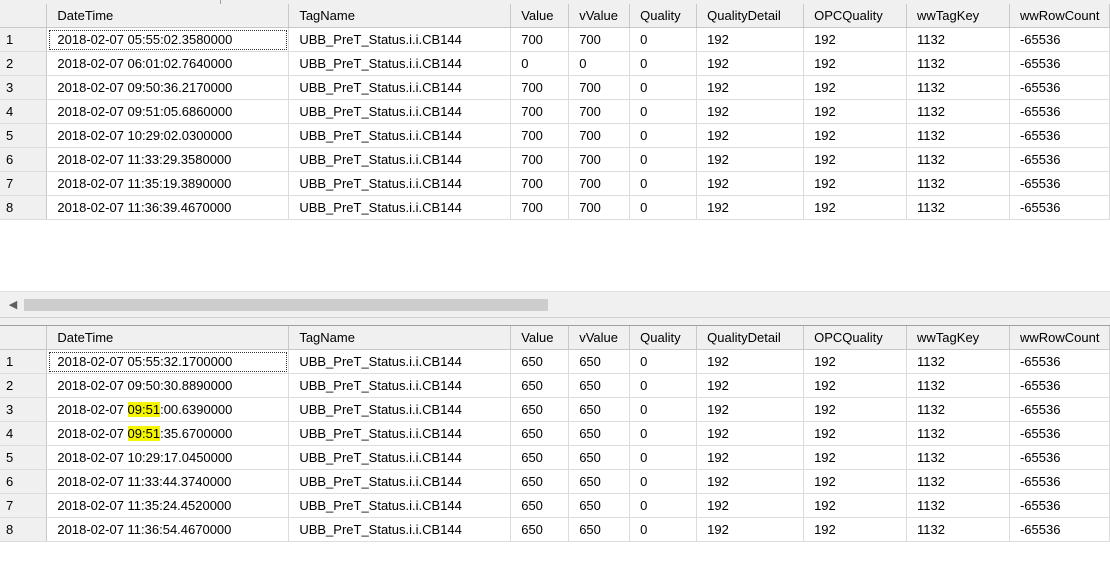 Image resolution: width=1110 pixels, height=581 pixels. Describe the element at coordinates (24, 385) in the screenshot. I see `row-number: 2` at that location.